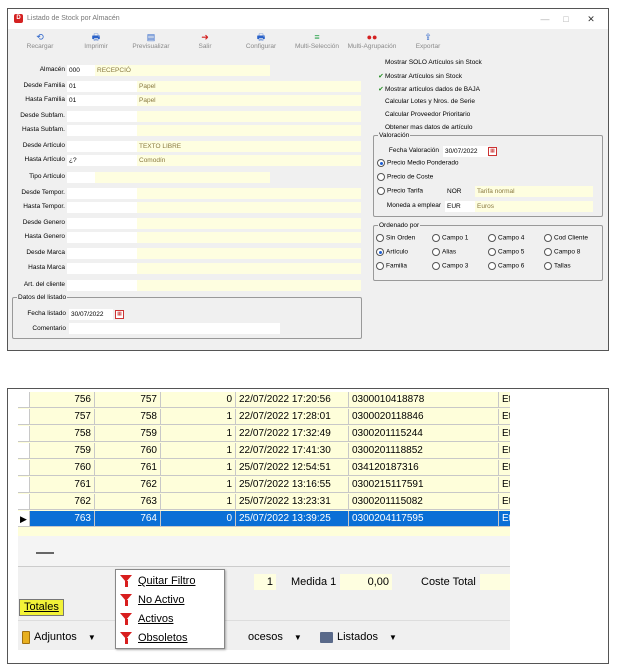  Describe the element at coordinates (96, 43) in the screenshot. I see `print-button: 🖶 Imprimir` at that location.